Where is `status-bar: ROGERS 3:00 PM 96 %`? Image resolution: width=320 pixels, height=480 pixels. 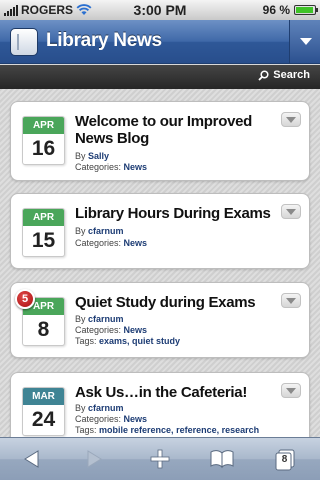
status-bar: ROGERS 3:00 PM 96 % is located at coordinates (160, 10).